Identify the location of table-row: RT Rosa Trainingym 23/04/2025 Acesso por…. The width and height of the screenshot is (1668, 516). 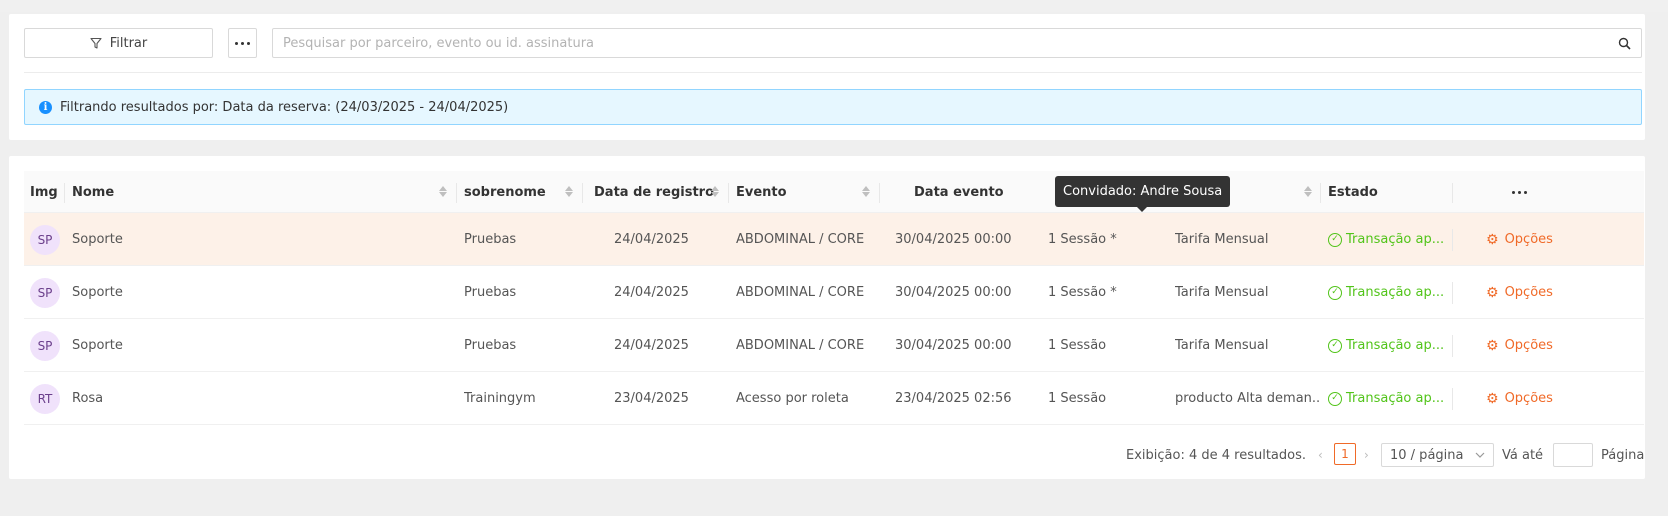
(834, 398).